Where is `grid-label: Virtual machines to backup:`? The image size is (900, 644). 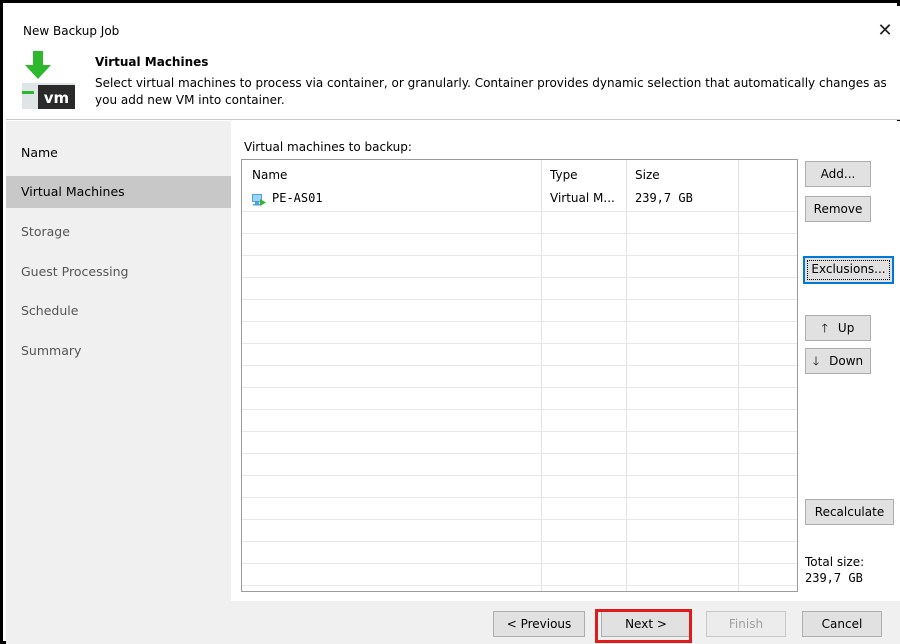 grid-label: Virtual machines to backup: is located at coordinates (328, 147).